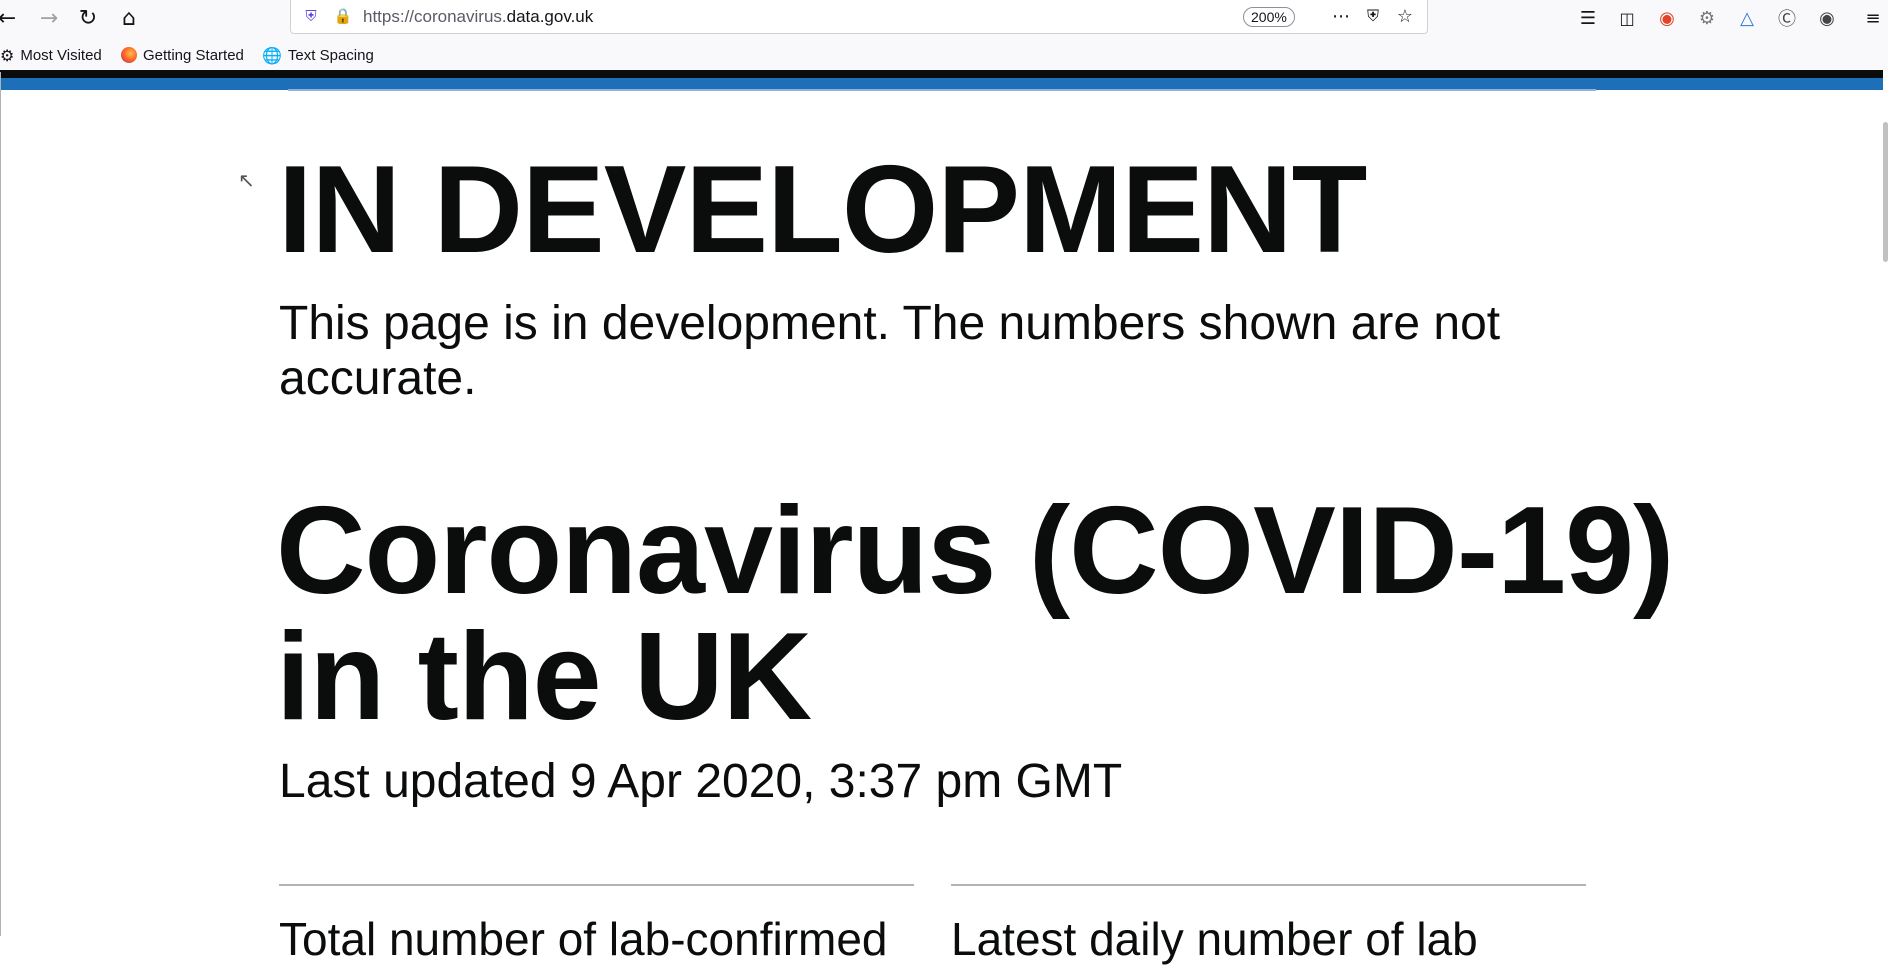 Image resolution: width=1888 pixels, height=965 pixels. What do you see at coordinates (1747, 18) in the screenshot?
I see `extension-icon: △` at bounding box center [1747, 18].